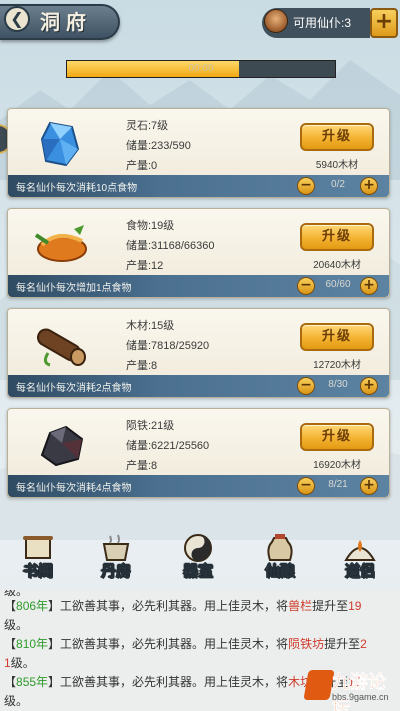 Image resolution: width=400 pixels, height=711 pixels. I want to click on forum-logo-icon, so click(319, 685).